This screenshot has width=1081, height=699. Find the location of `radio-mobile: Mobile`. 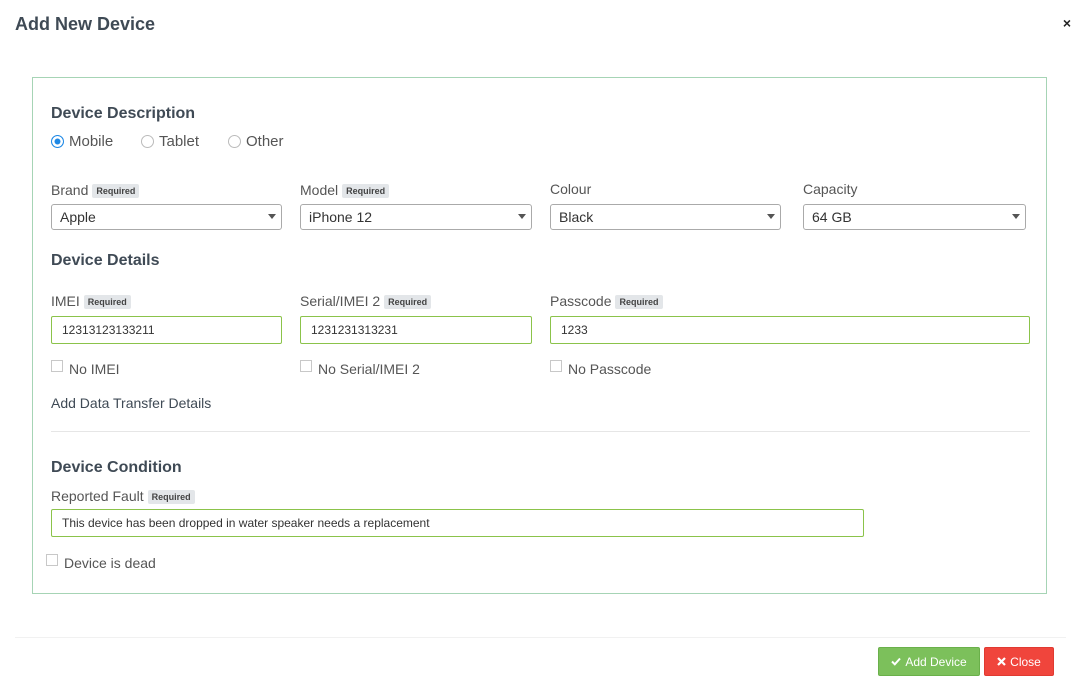

radio-mobile: Mobile is located at coordinates (82, 141).